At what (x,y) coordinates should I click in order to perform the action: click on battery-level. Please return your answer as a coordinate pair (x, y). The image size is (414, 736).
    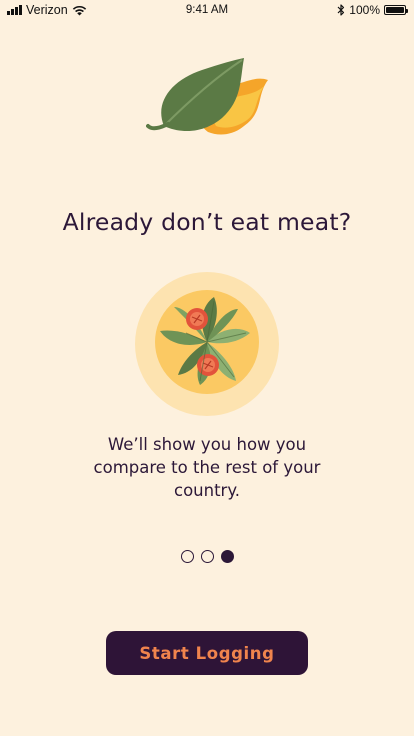
    Looking at the image, I should click on (395, 10).